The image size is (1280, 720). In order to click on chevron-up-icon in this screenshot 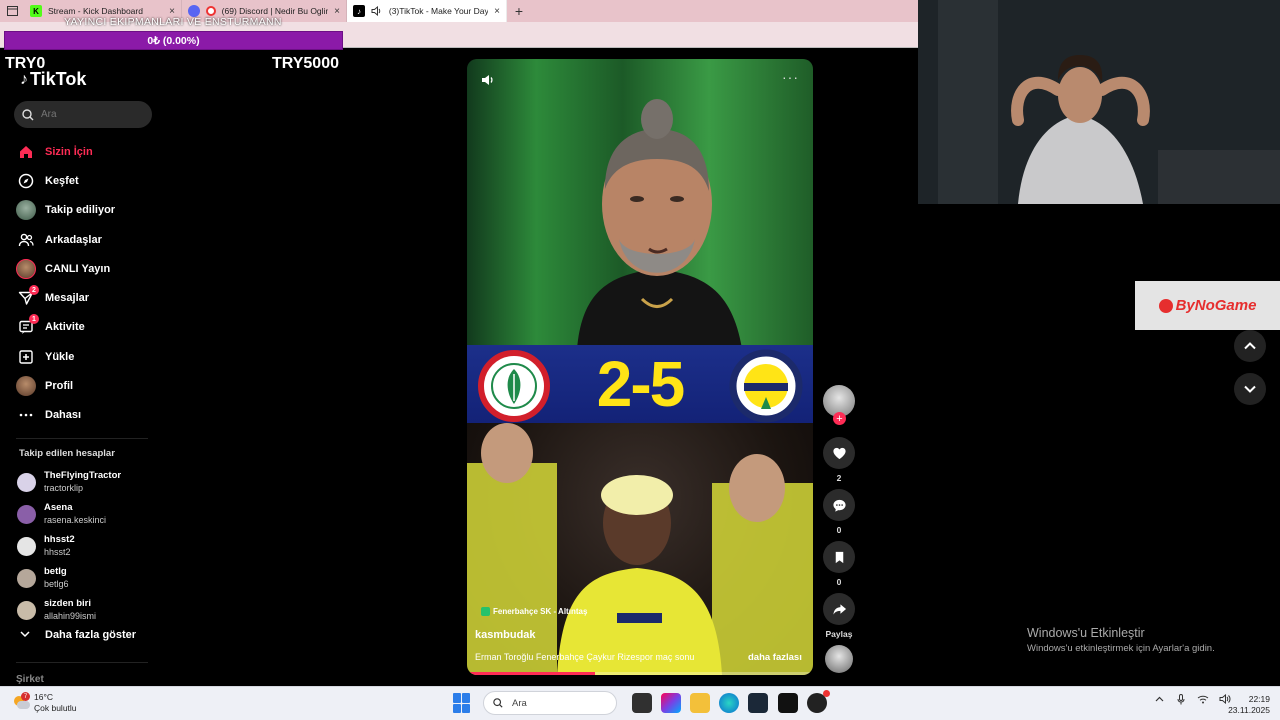, I will do `click(1159, 699)`.